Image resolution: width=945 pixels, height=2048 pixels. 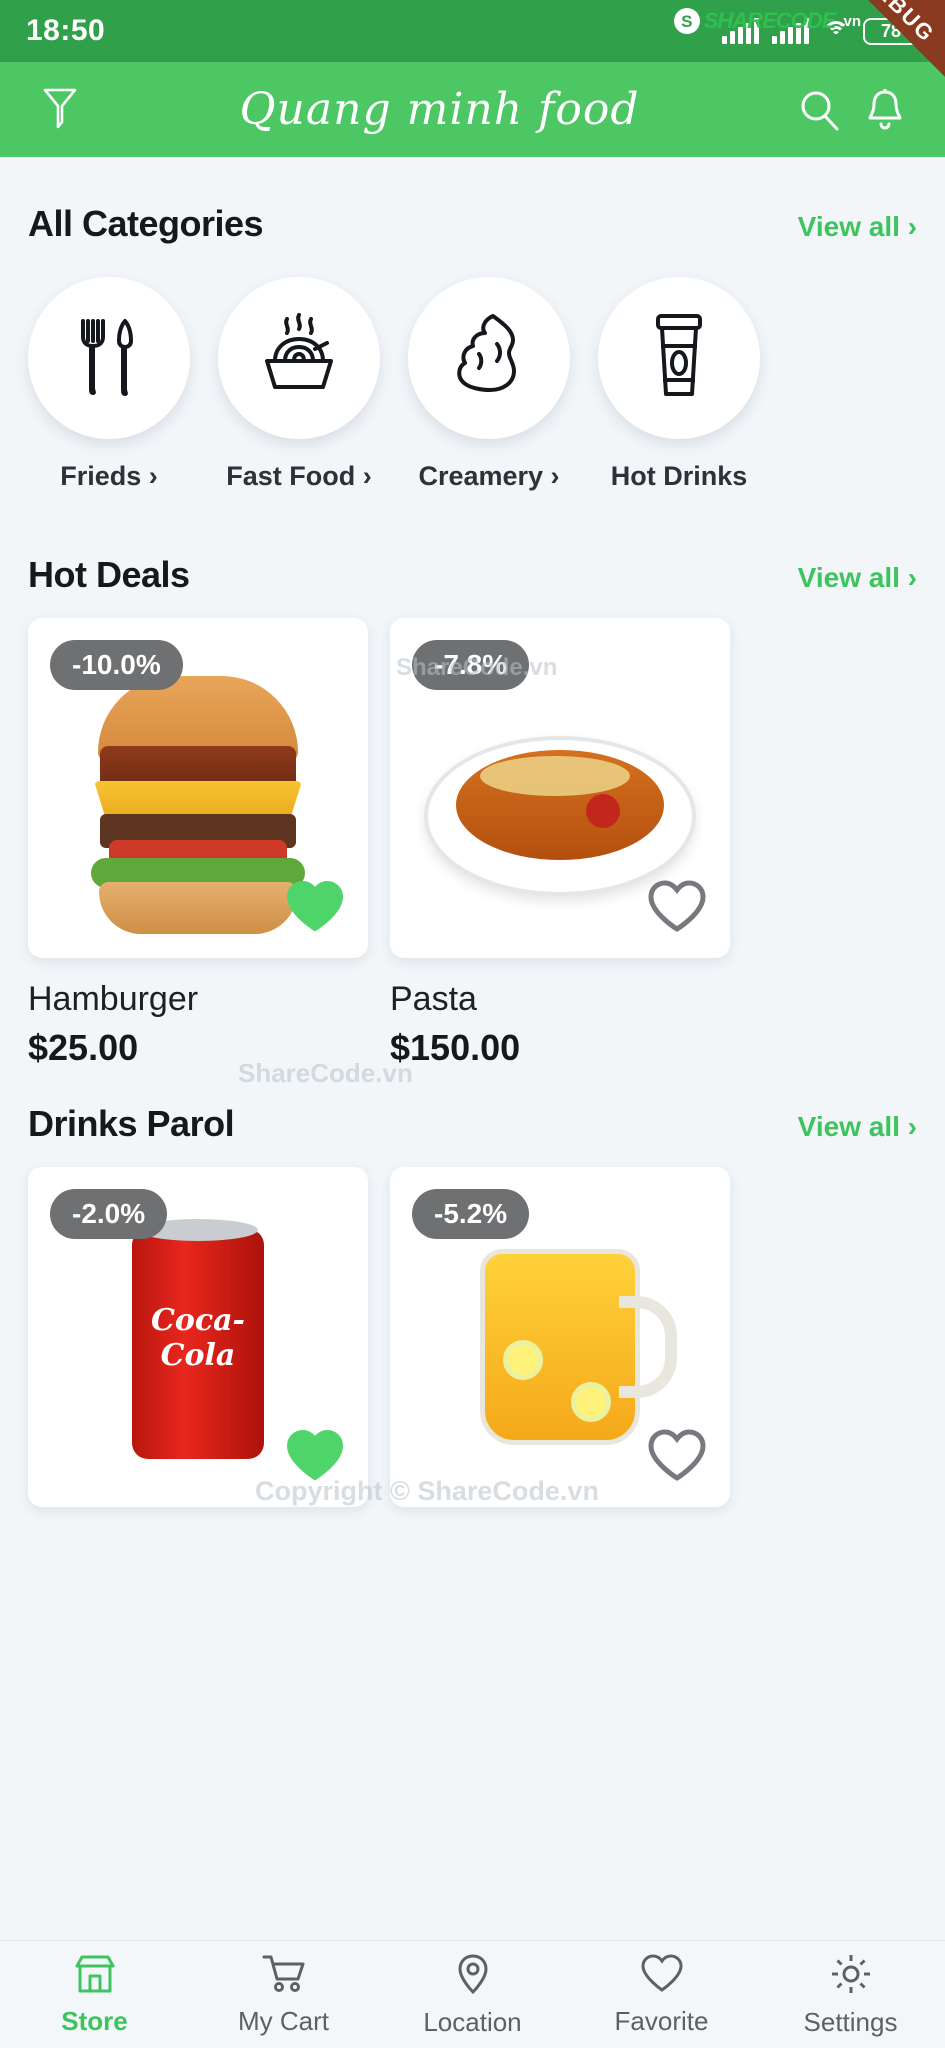 I want to click on cart-icon, so click(x=284, y=1976).